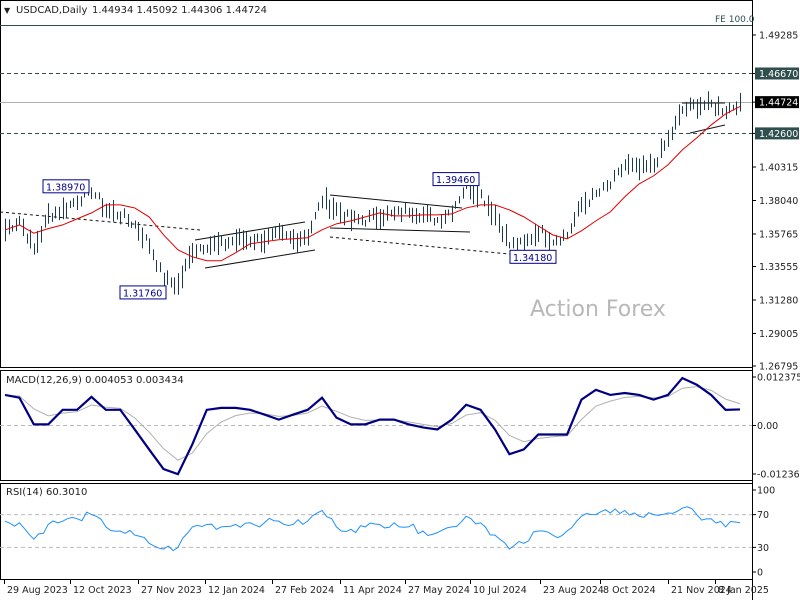  I want to click on rsi-tick-label: 0, so click(760, 573).